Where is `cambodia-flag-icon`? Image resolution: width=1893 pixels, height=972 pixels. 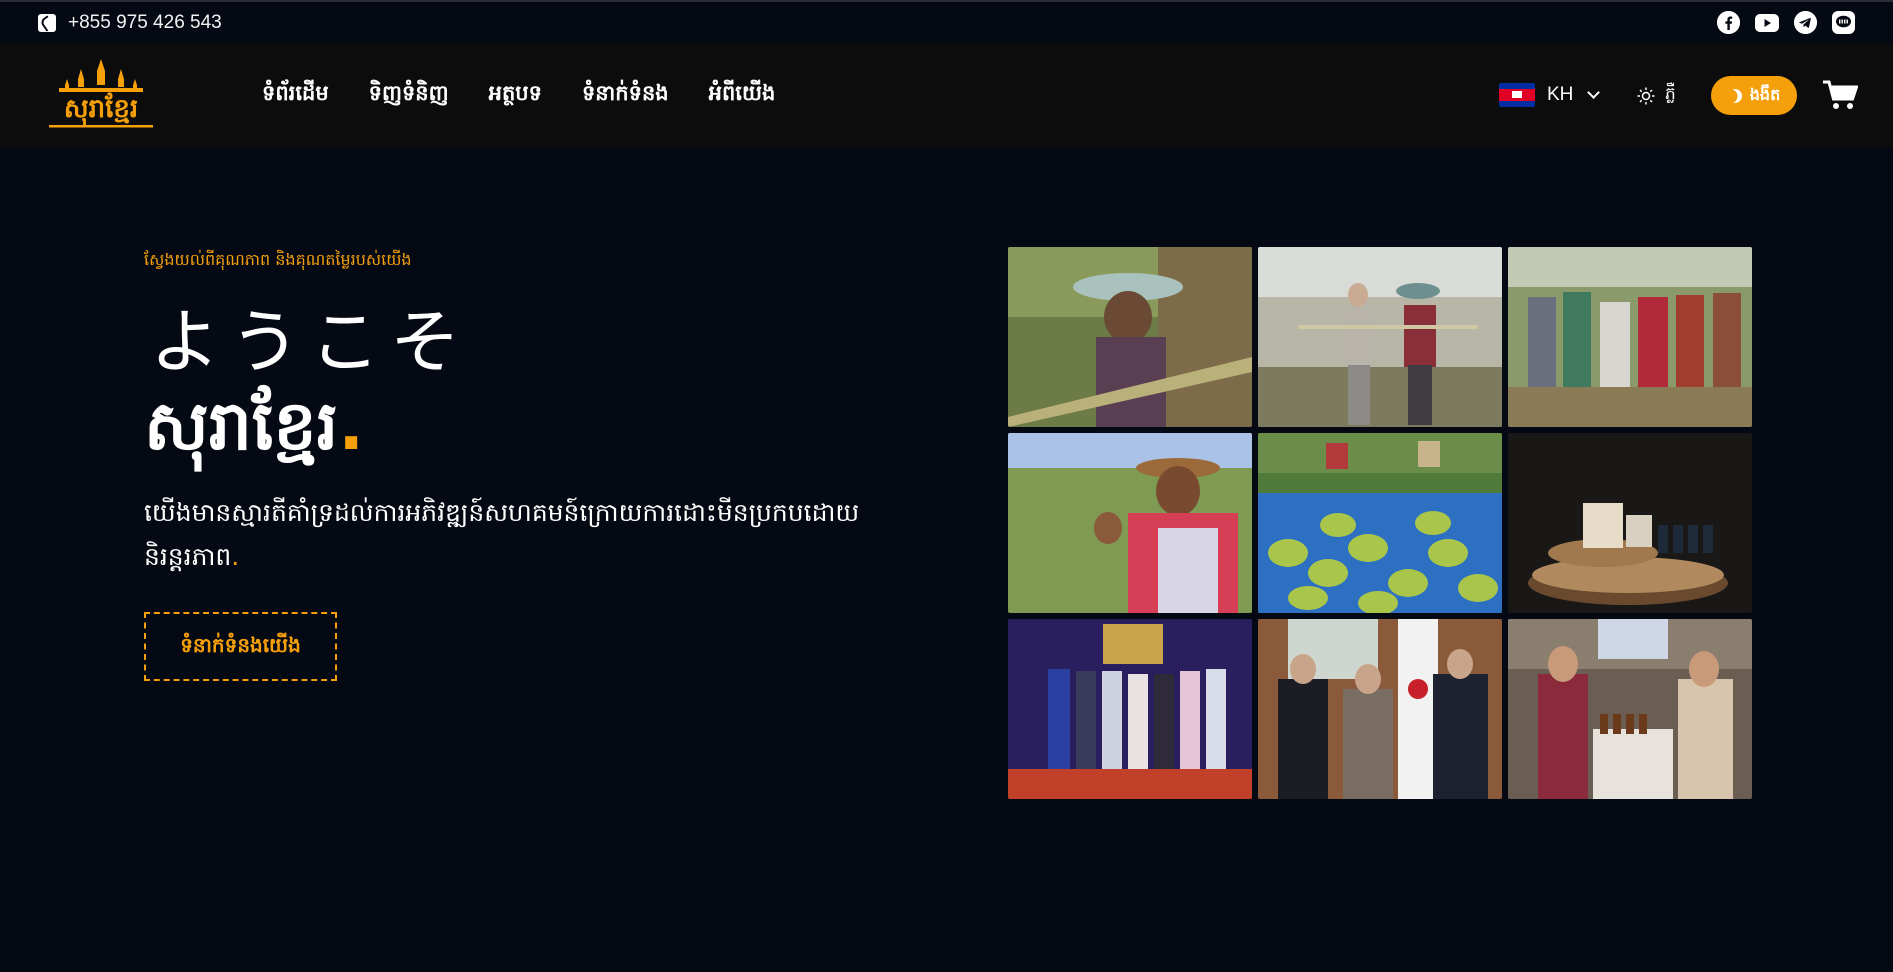 cambodia-flag-icon is located at coordinates (1517, 95).